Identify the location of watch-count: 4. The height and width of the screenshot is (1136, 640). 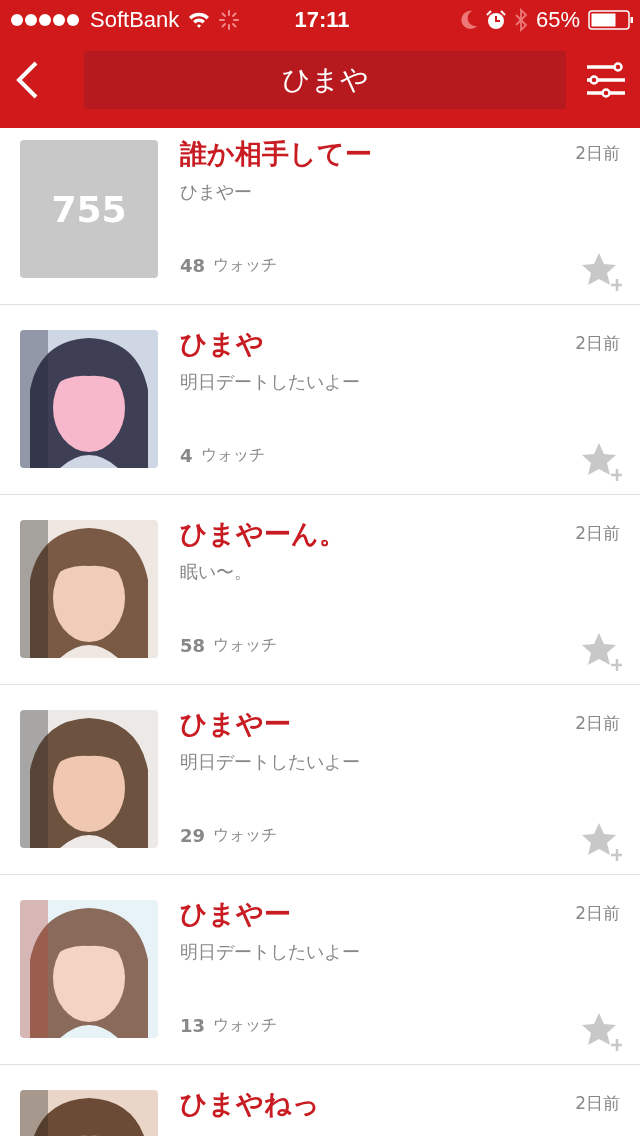
(186, 455).